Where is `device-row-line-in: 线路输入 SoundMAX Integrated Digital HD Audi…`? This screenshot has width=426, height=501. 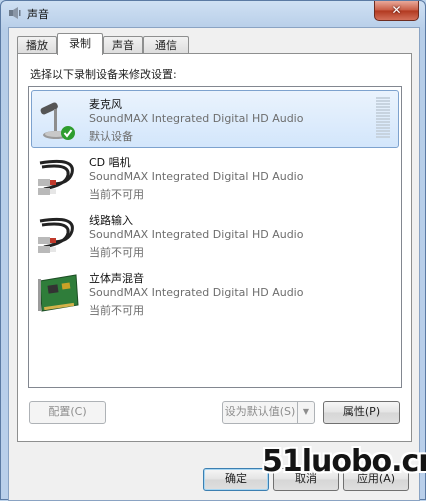
device-row-line-in: 线路输入 SoundMAX Integrated Digital HD Audi… is located at coordinates (215, 235).